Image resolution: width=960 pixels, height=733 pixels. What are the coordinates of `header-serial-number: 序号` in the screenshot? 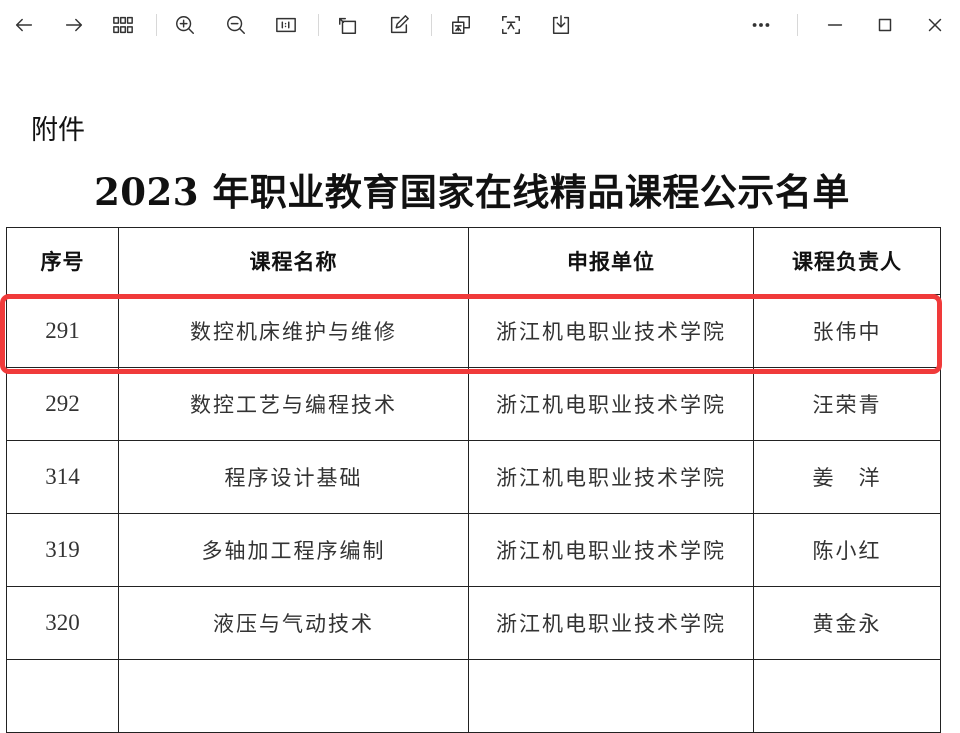 It's located at (62, 261).